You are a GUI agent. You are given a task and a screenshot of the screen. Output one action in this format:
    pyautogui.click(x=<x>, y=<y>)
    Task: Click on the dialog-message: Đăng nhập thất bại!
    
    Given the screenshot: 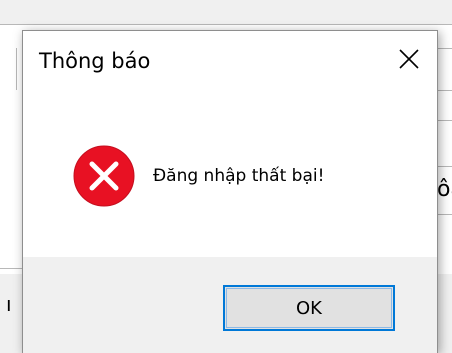 What is the action you would take?
    pyautogui.click(x=239, y=176)
    